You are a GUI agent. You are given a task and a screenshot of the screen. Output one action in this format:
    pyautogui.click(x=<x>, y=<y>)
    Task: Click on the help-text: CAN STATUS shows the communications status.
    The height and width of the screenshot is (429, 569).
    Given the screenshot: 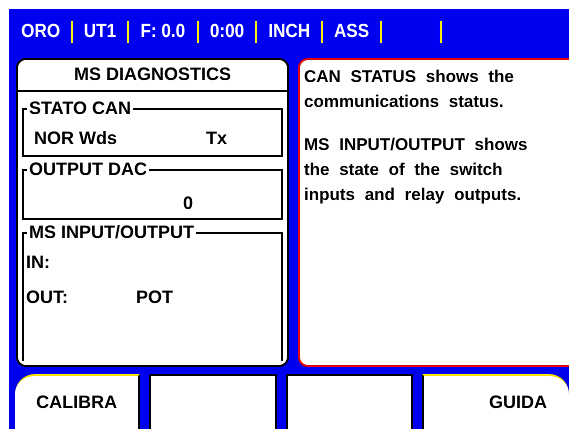 What is the action you would take?
    pyautogui.click(x=409, y=89)
    